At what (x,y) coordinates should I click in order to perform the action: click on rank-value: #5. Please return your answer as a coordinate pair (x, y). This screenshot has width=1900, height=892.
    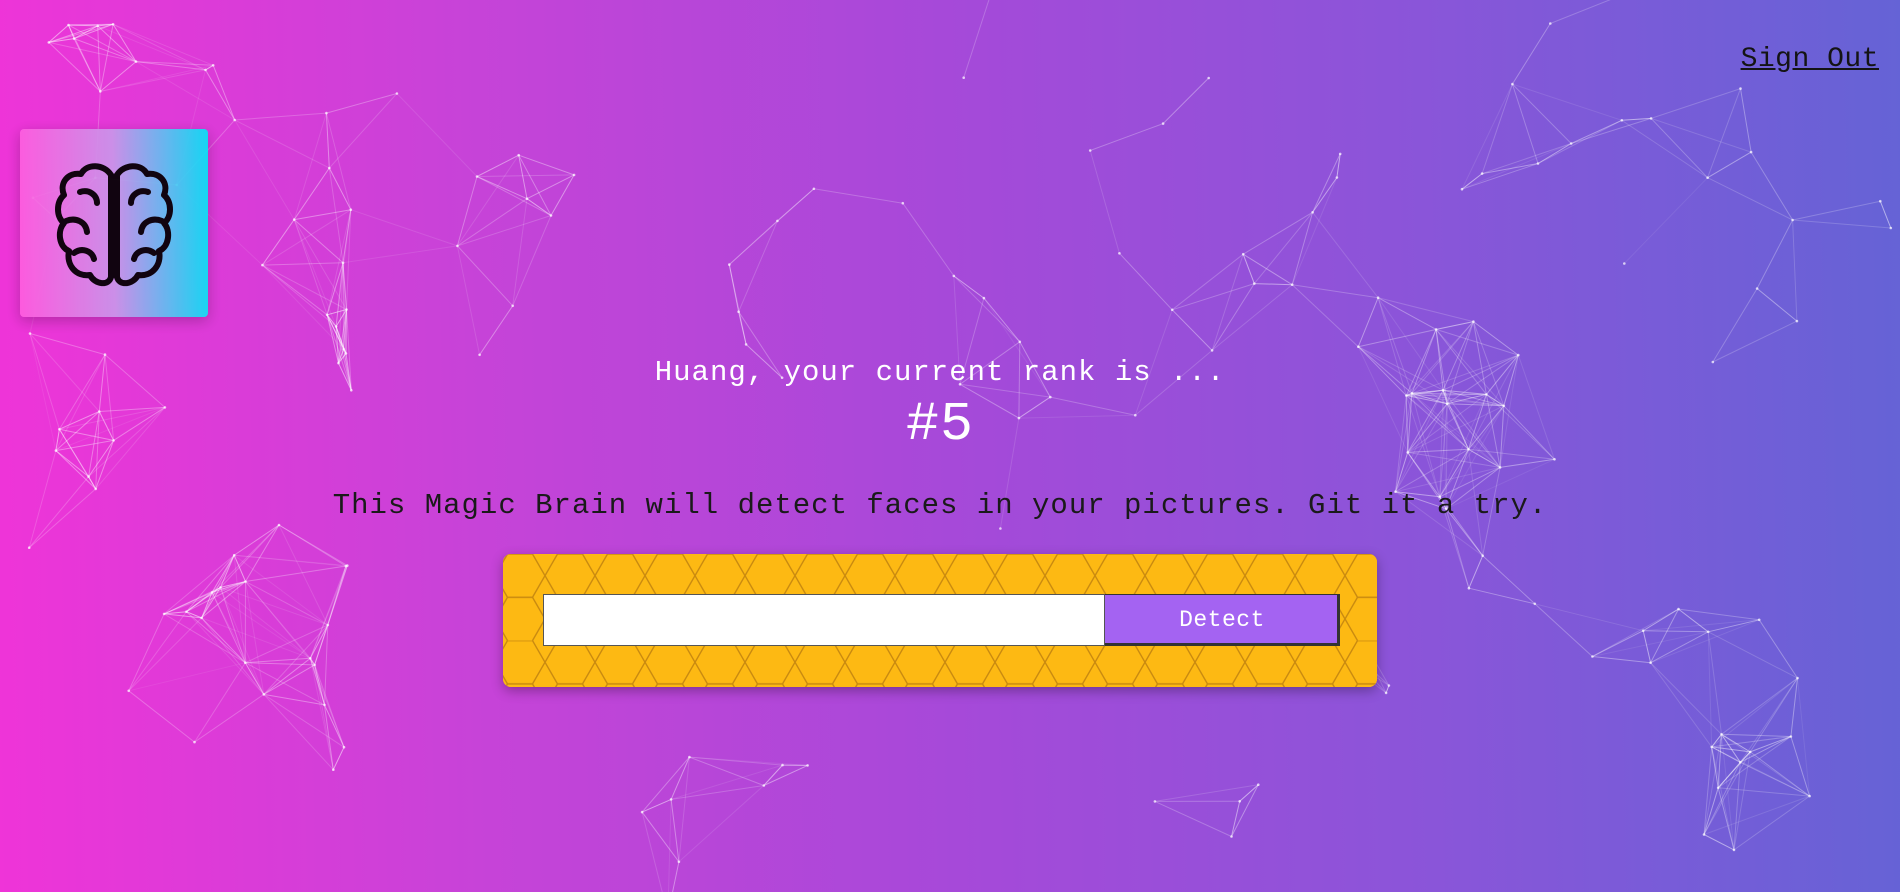
    Looking at the image, I should click on (939, 424).